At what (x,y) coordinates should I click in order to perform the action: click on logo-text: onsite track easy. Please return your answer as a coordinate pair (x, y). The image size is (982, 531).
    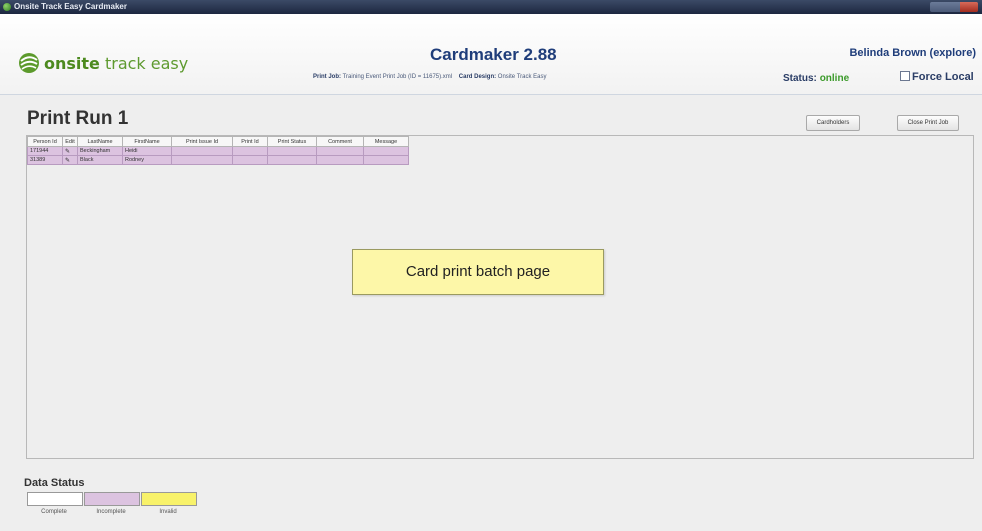
    Looking at the image, I should click on (116, 63).